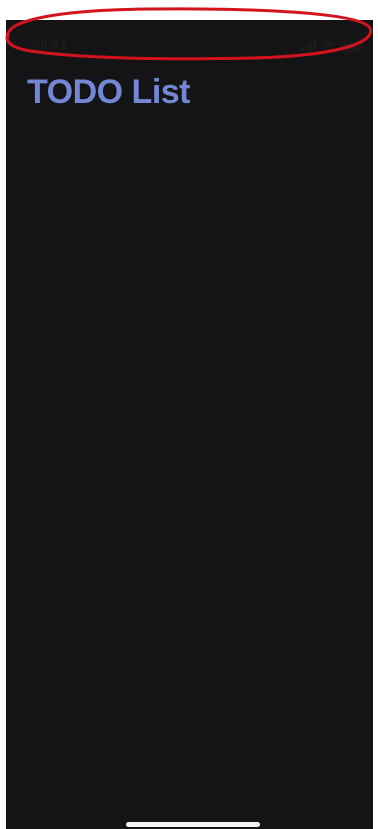 The width and height of the screenshot is (378, 829). Describe the element at coordinates (352, 46) in the screenshot. I see `battery-icon` at that location.